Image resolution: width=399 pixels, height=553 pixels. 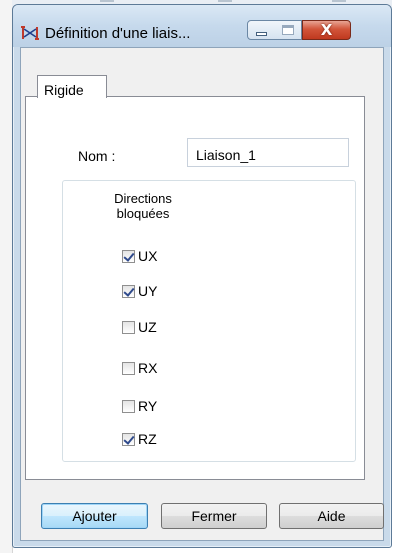 I want to click on checkbox-label: UZ, so click(x=147, y=327).